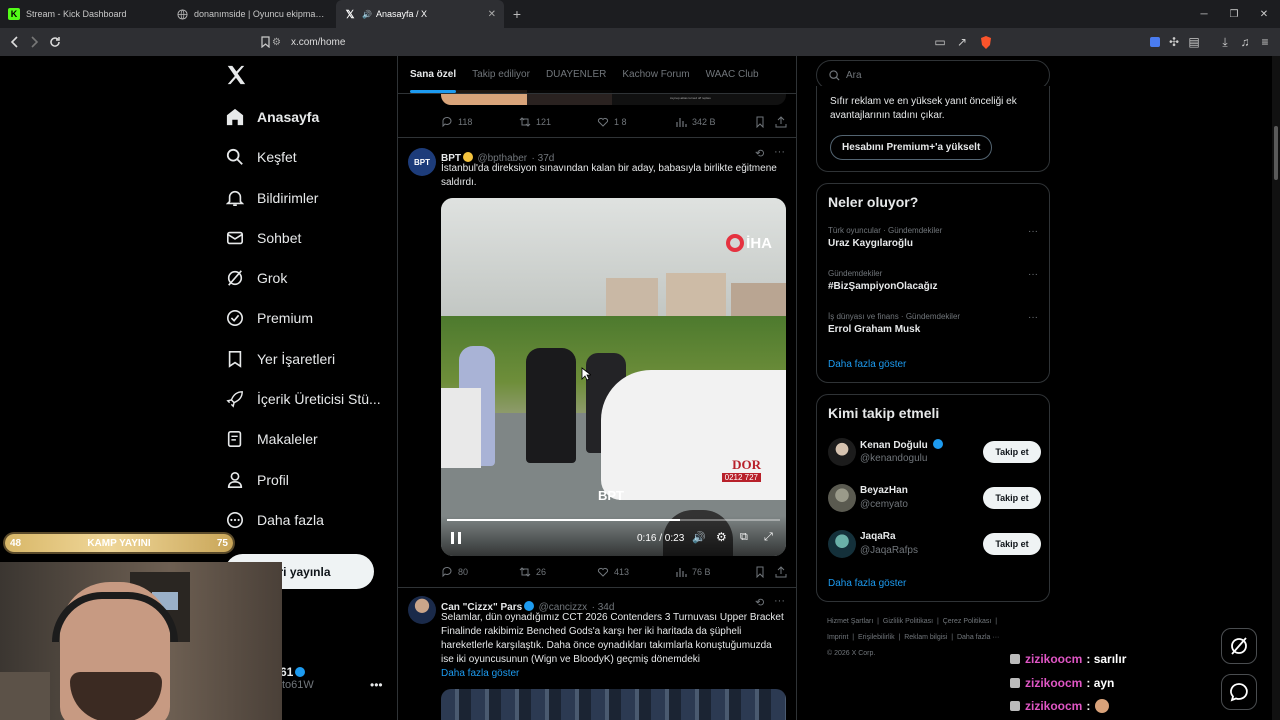 The width and height of the screenshot is (1280, 720). Describe the element at coordinates (1239, 692) in the screenshot. I see `messages-fab` at that location.